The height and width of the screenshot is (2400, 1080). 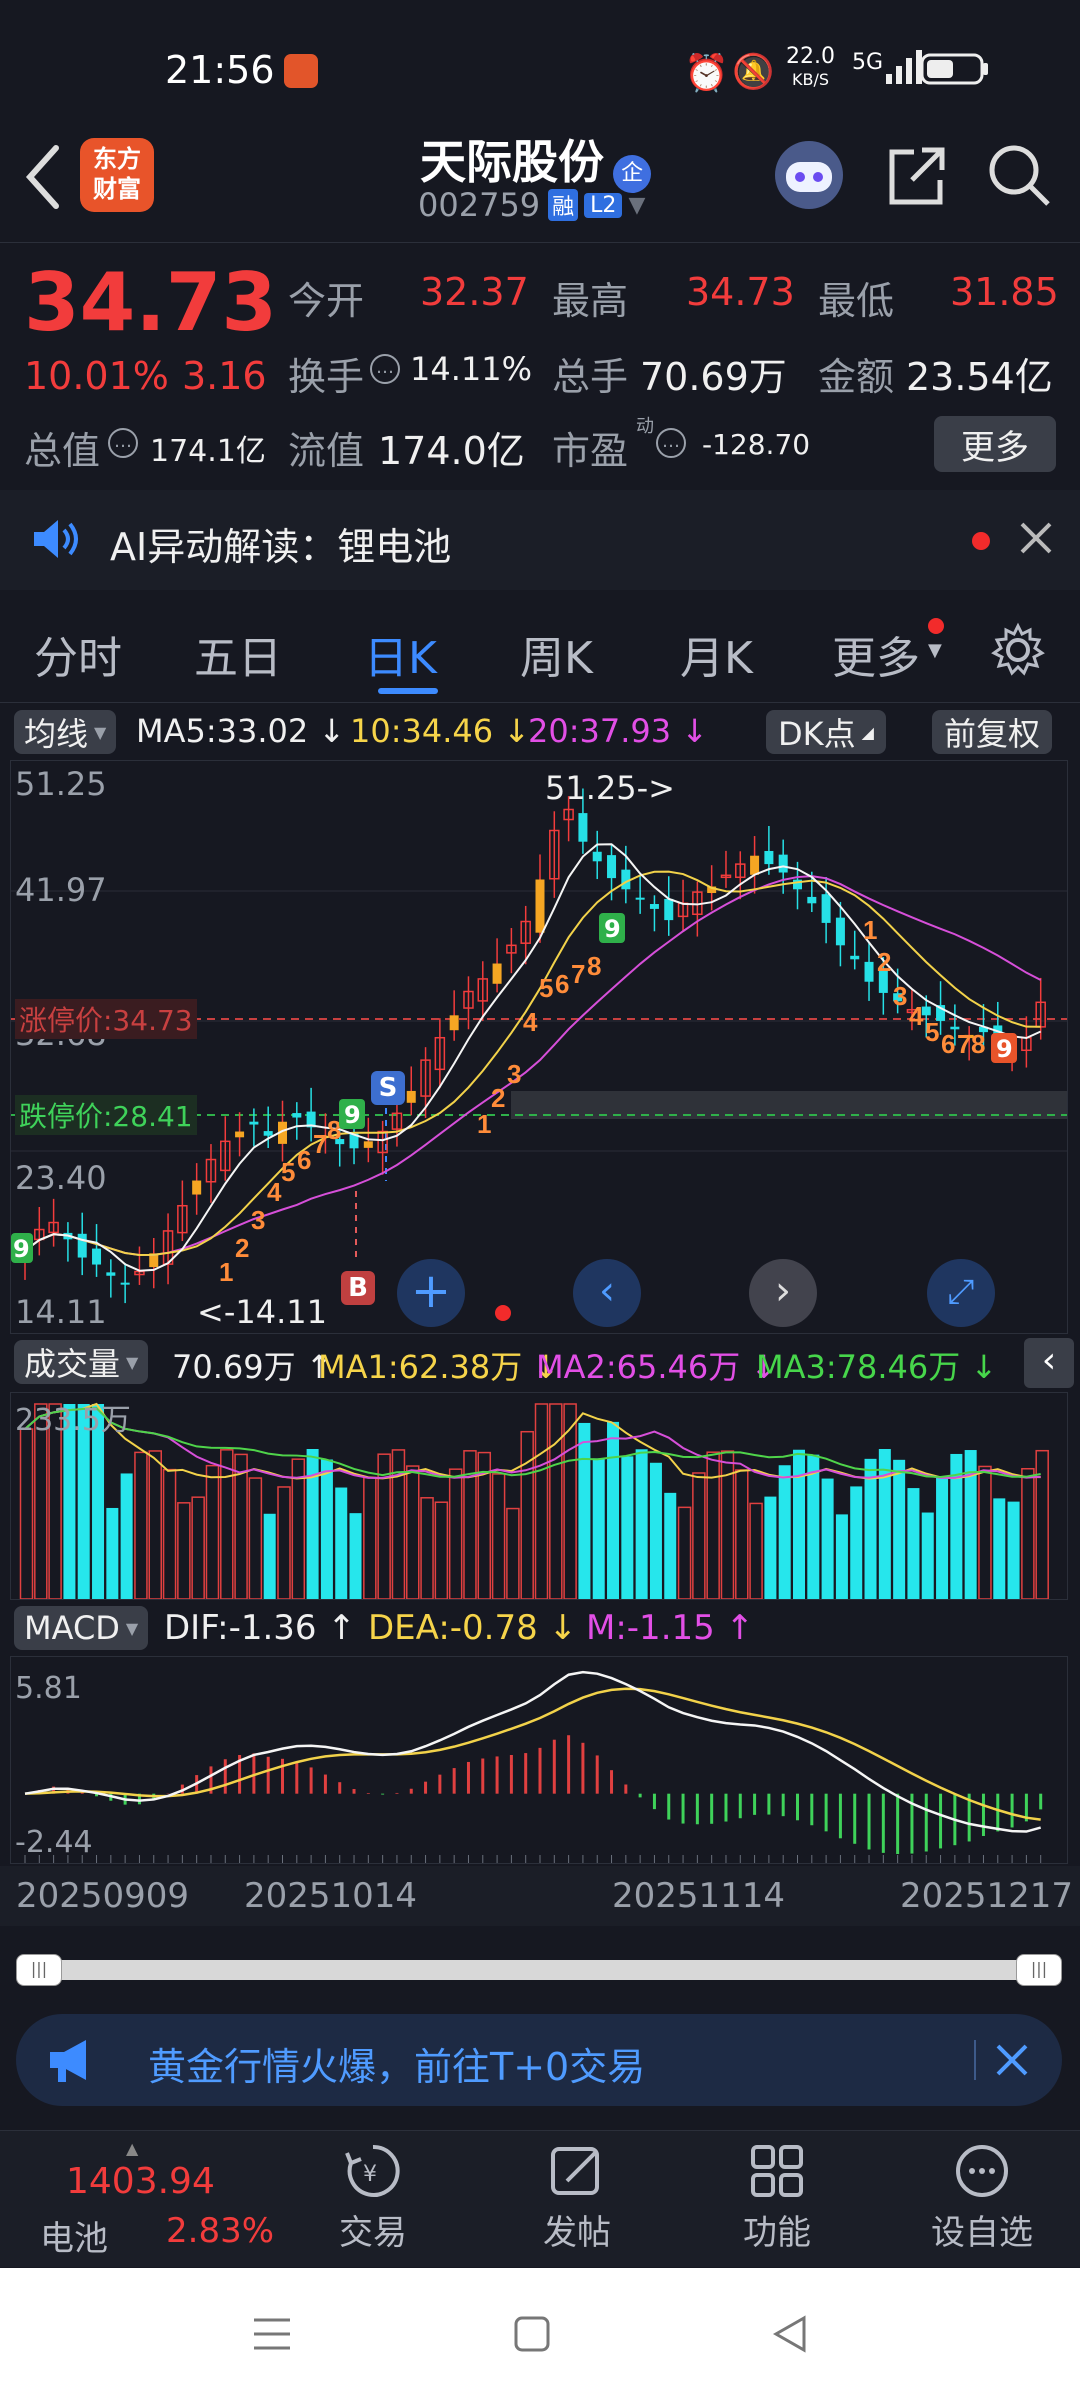 What do you see at coordinates (530, 1022) in the screenshot?
I see `svg-text: 4` at bounding box center [530, 1022].